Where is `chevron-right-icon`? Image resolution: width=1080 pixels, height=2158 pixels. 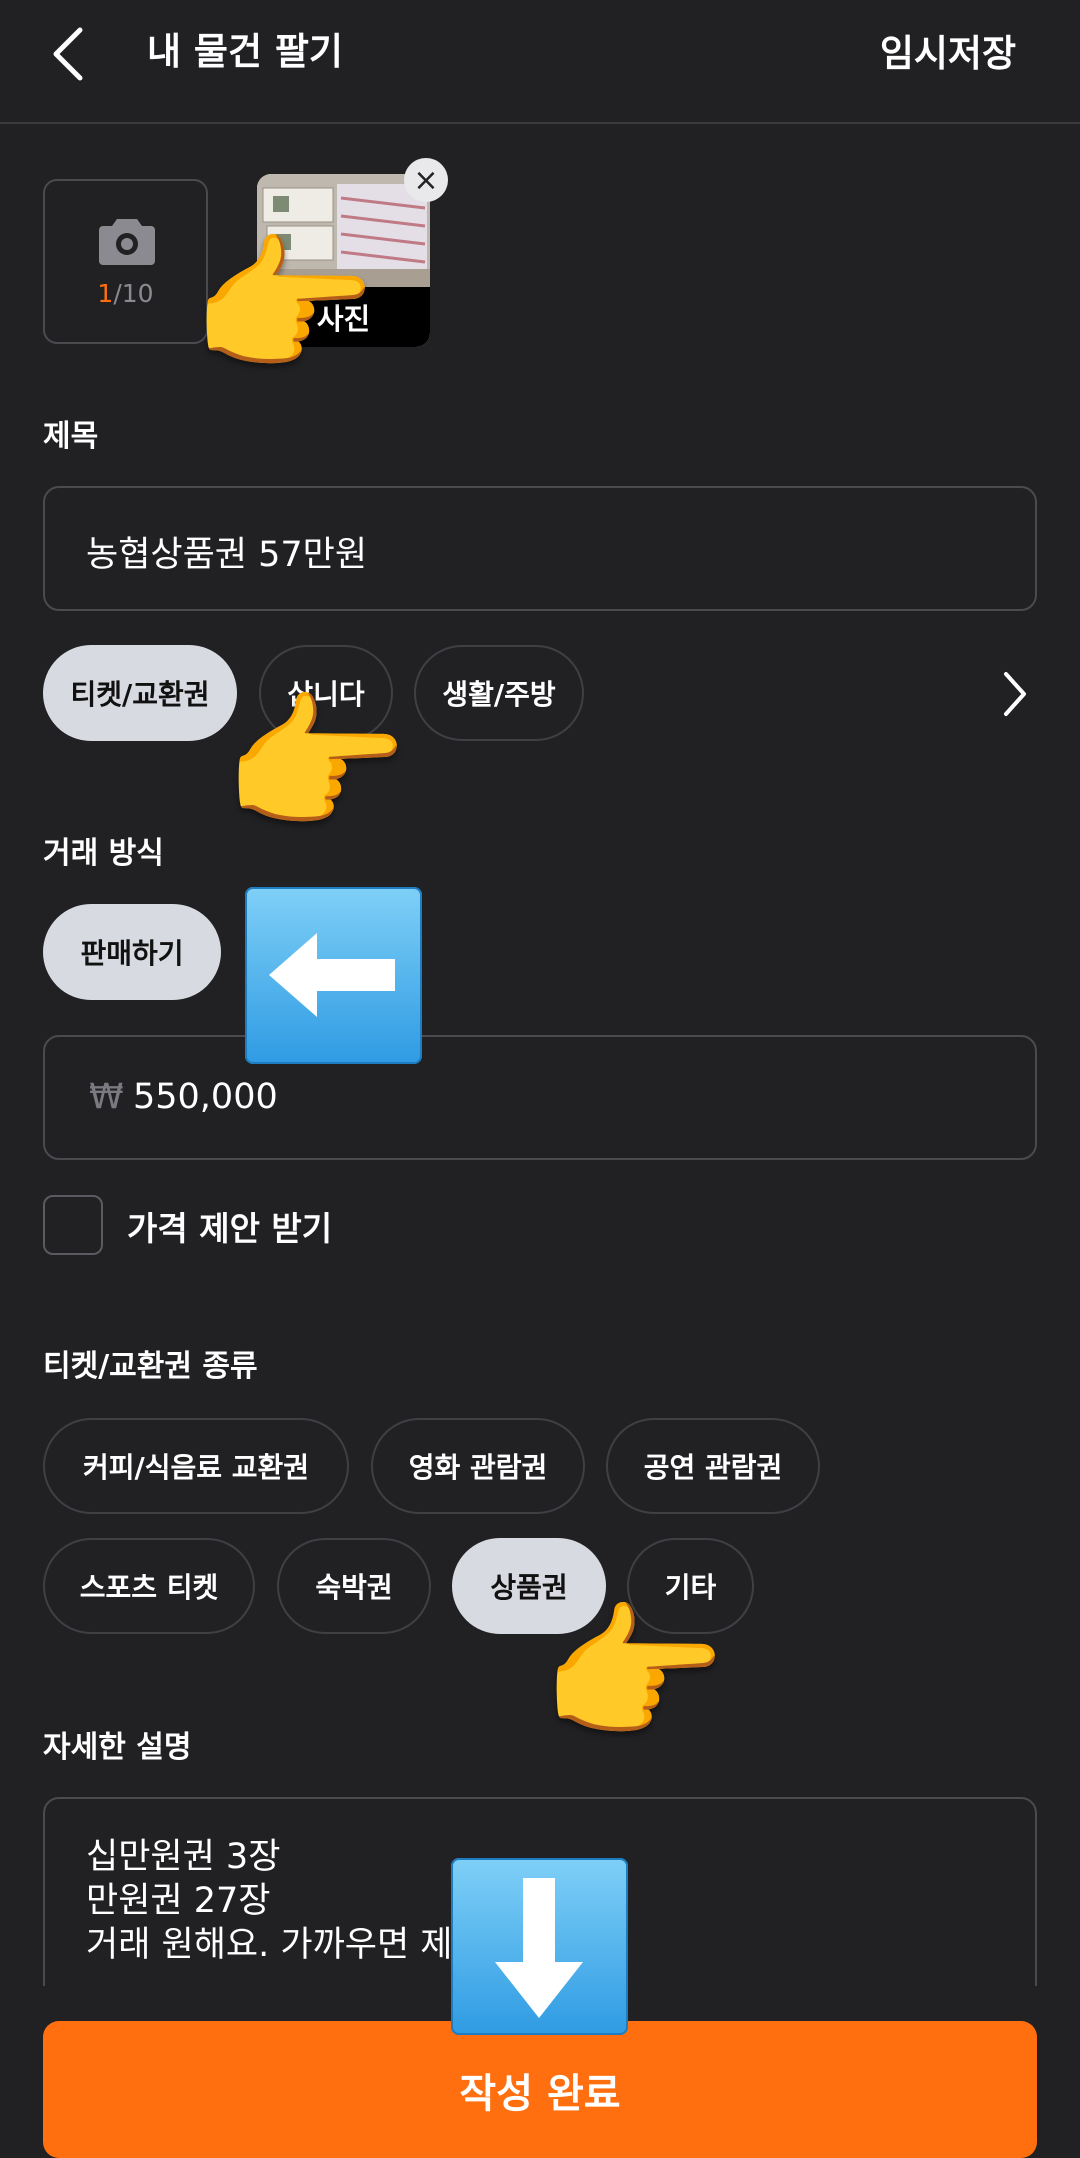 chevron-right-icon is located at coordinates (1015, 694).